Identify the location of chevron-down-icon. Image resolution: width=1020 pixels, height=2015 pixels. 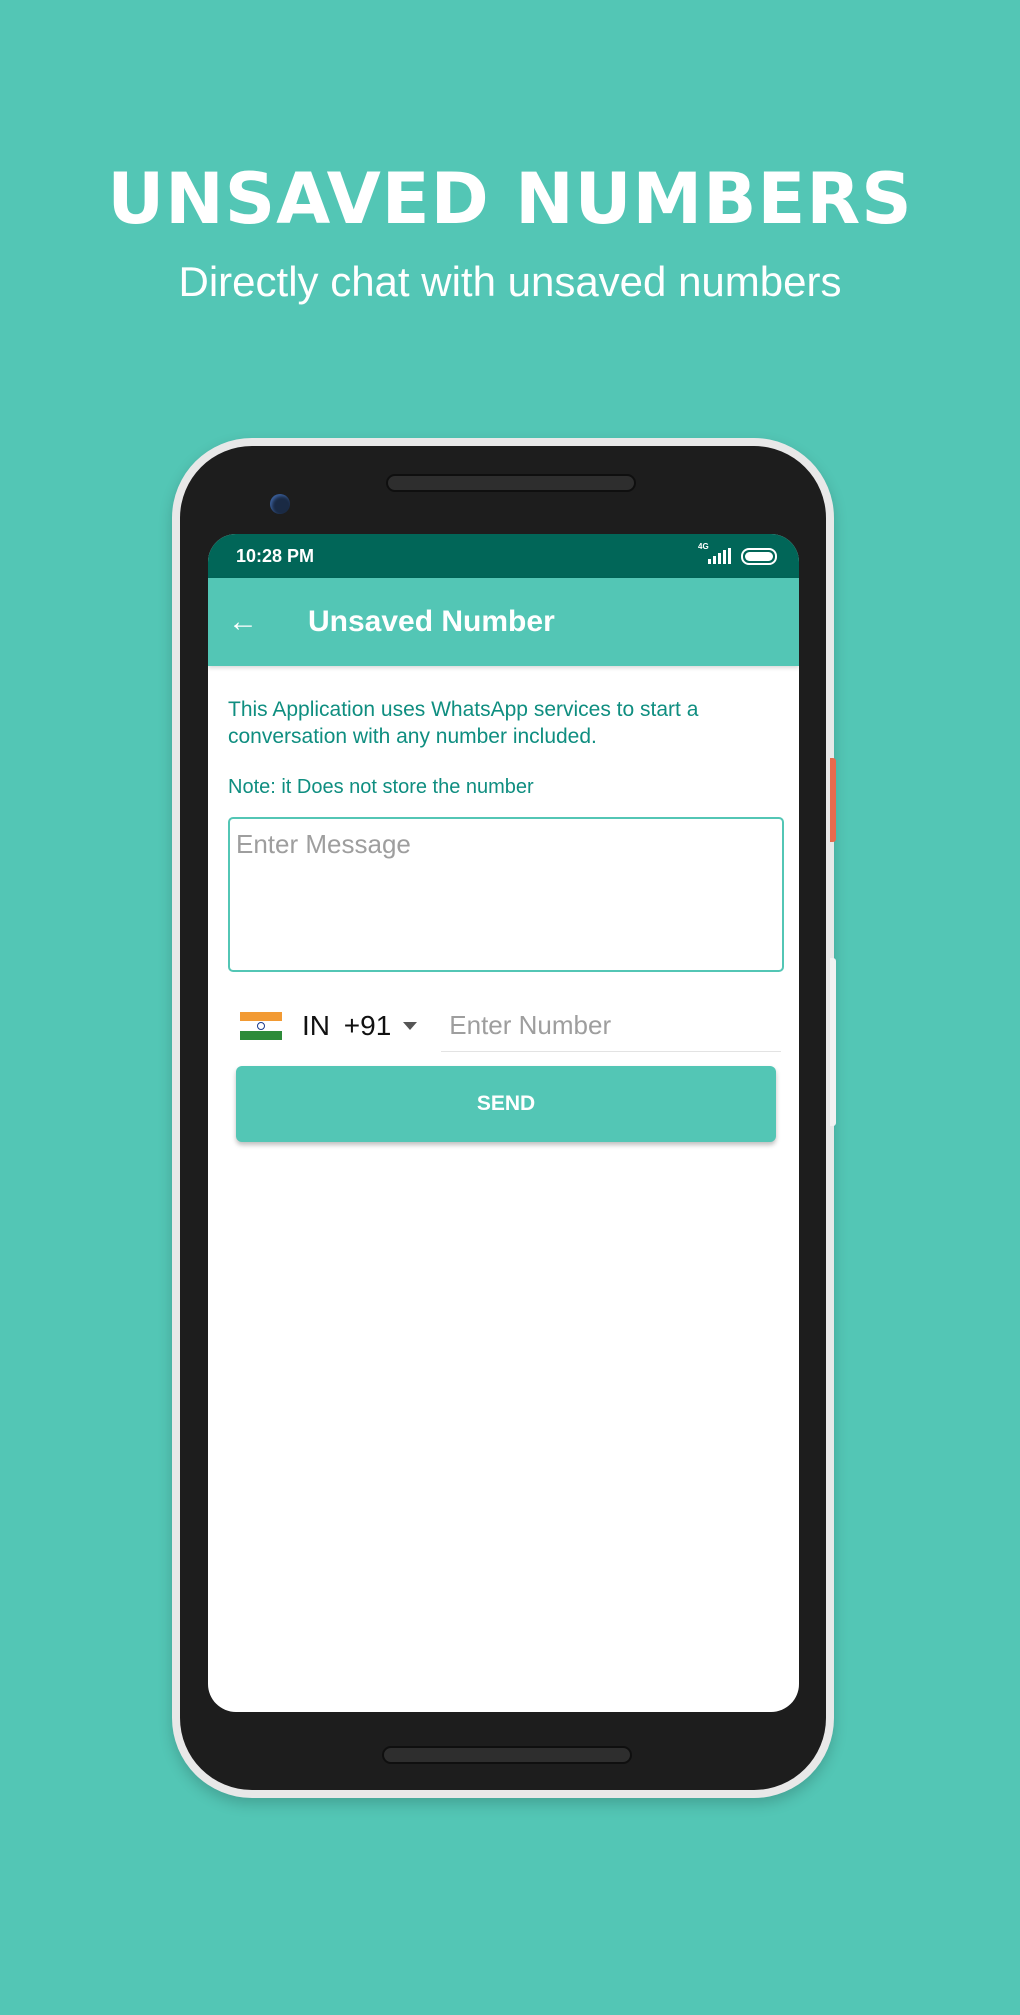
(410, 1026).